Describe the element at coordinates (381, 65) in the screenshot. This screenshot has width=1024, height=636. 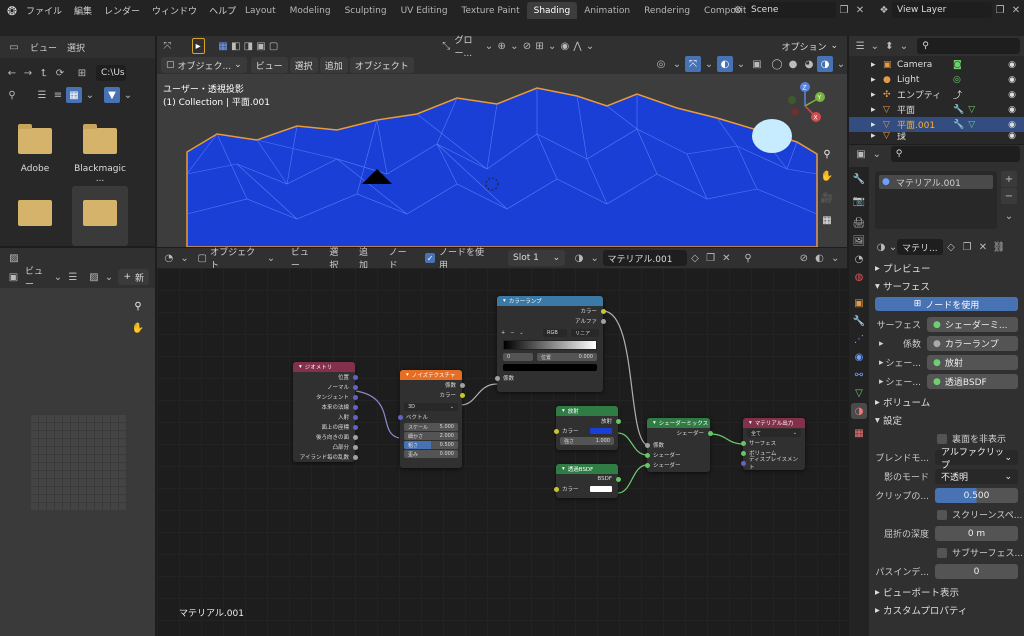
I see `menu-object: オブジェクト` at that location.